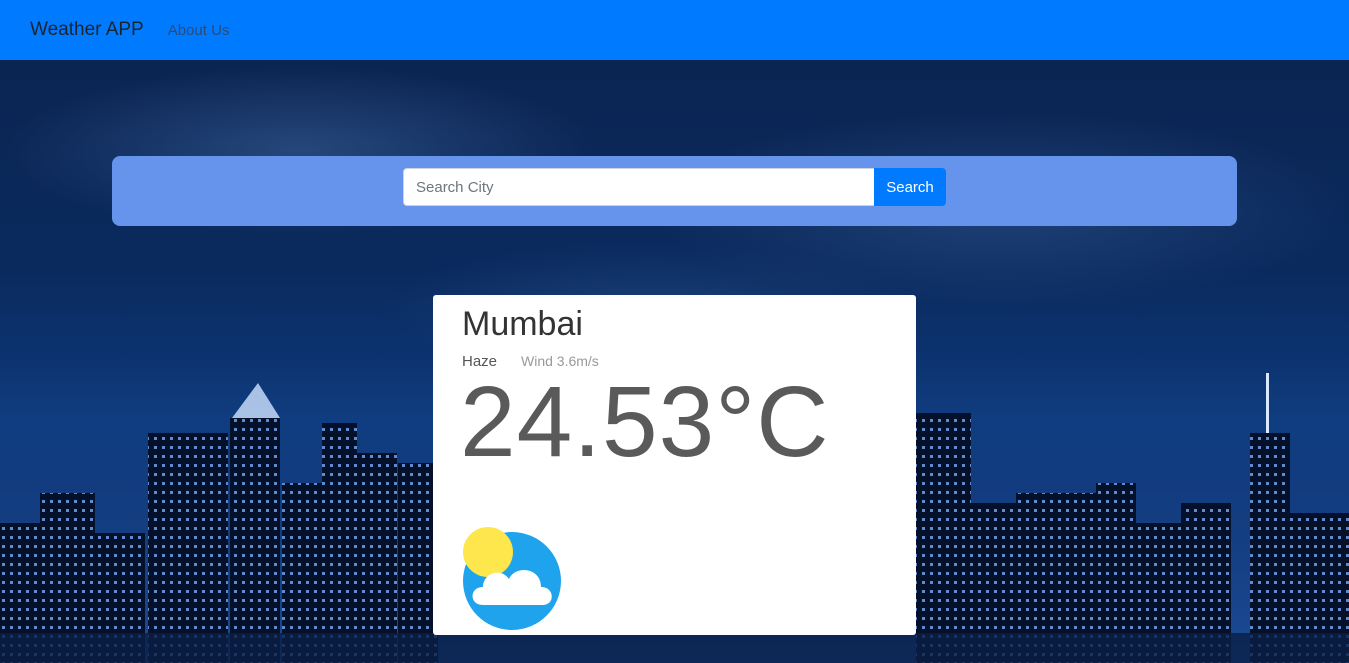 The image size is (1349, 663). What do you see at coordinates (638, 187) in the screenshot?
I see `search-city-input` at bounding box center [638, 187].